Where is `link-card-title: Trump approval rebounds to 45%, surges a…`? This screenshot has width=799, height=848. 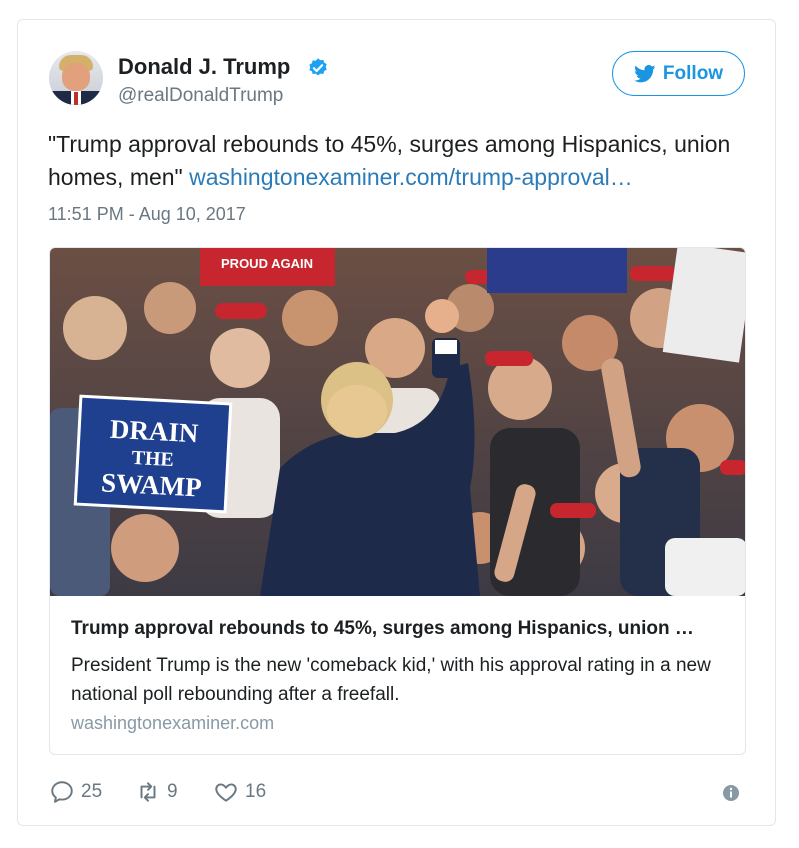
link-card-title: Trump approval rebounds to 45%, surges a… is located at coordinates (401, 629).